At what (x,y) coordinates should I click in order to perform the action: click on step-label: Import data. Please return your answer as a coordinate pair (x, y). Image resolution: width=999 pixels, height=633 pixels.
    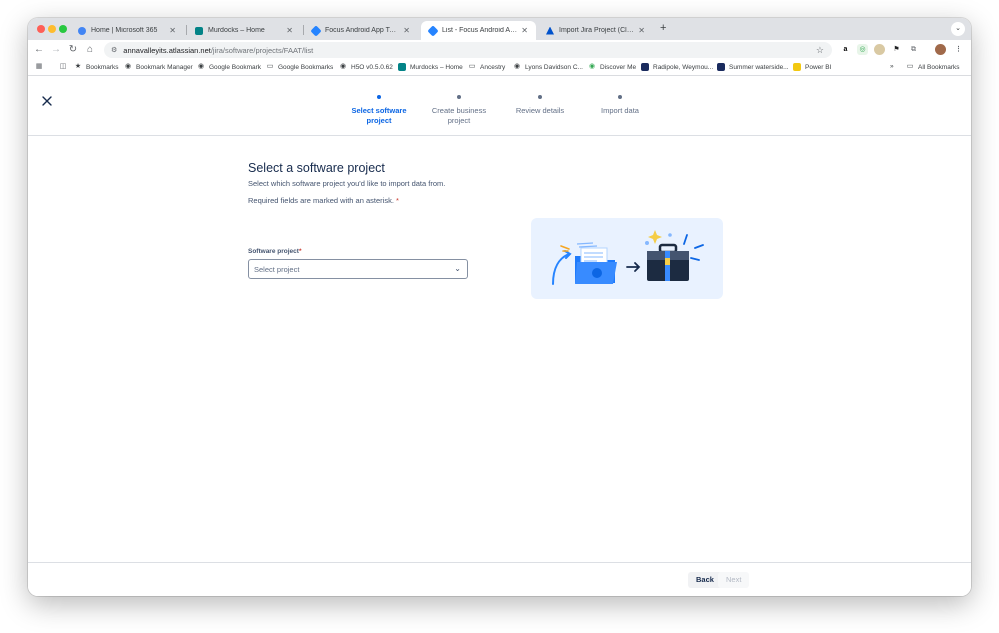
    Looking at the image, I should click on (620, 110).